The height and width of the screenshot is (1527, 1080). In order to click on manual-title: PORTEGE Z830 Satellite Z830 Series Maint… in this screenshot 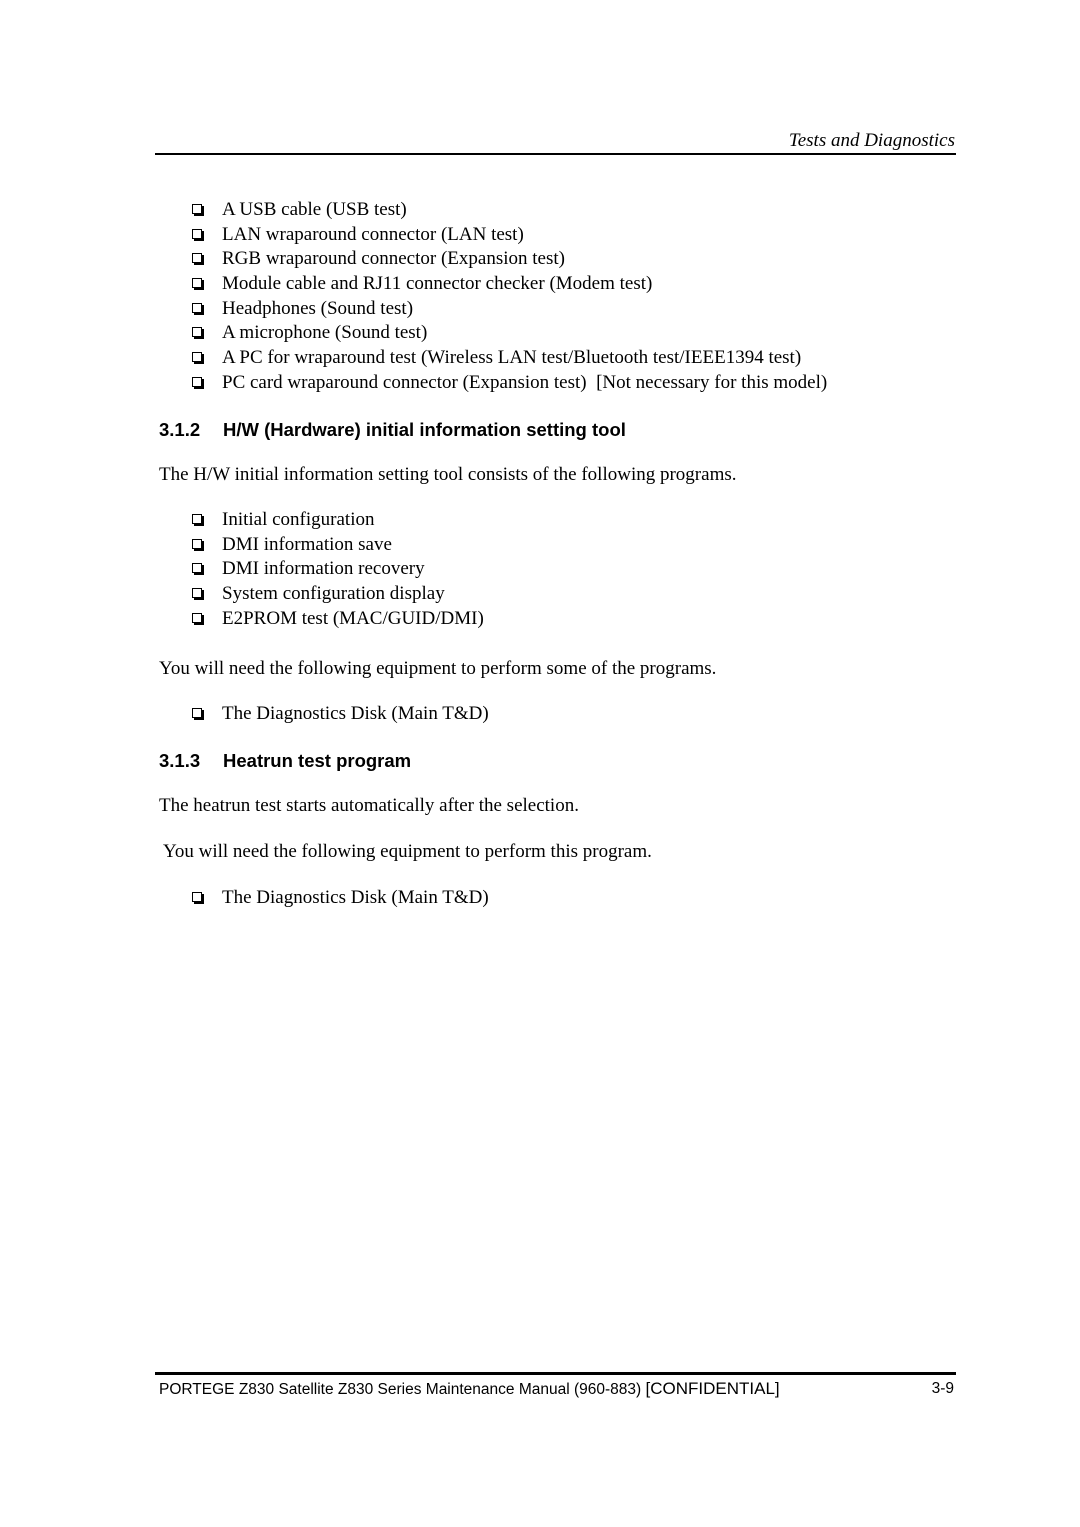, I will do `click(402, 1389)`.